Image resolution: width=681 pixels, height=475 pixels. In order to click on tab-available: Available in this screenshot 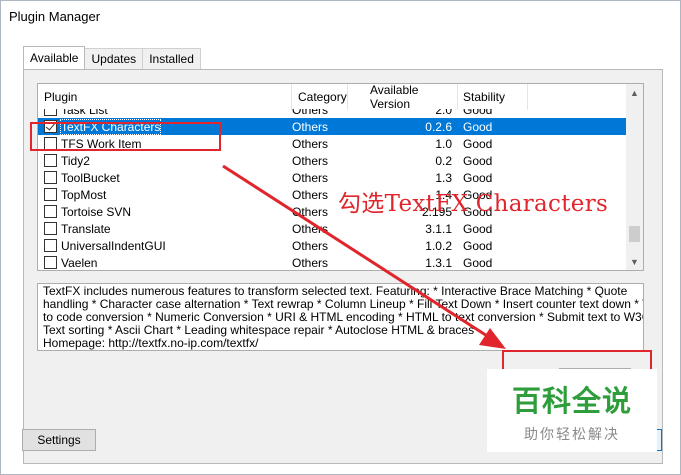, I will do `click(54, 57)`.